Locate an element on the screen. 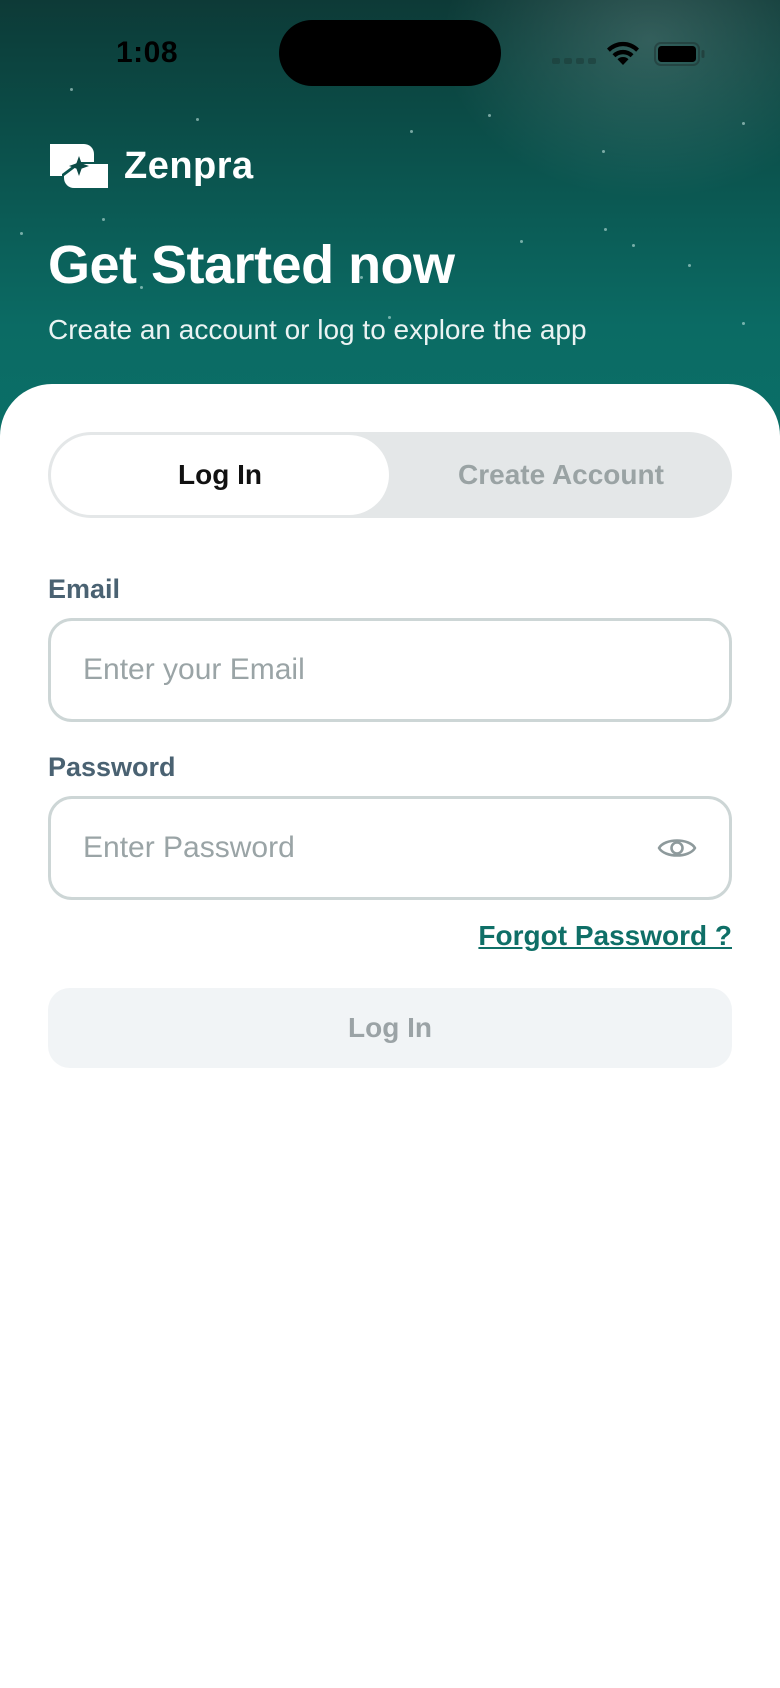 Image resolution: width=780 pixels, height=1688 pixels. eye-icon is located at coordinates (677, 848).